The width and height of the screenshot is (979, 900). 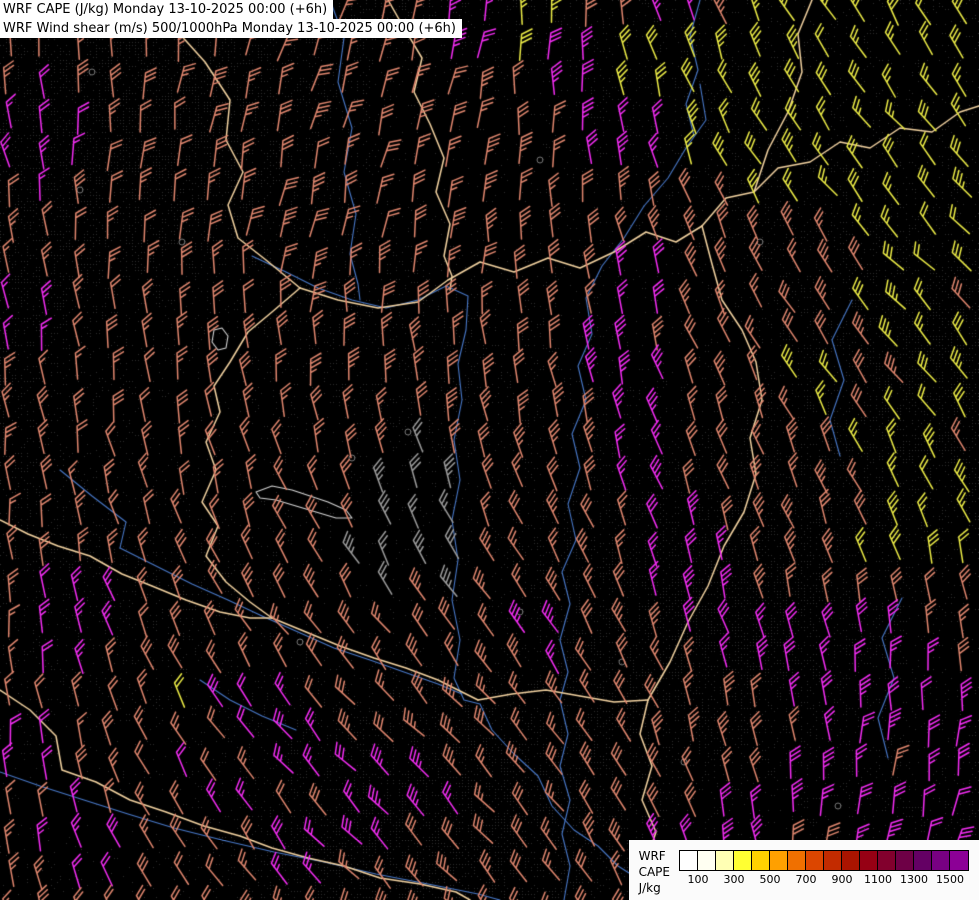 I want to click on legend-label: WRF CAPE J/kg, so click(x=654, y=872).